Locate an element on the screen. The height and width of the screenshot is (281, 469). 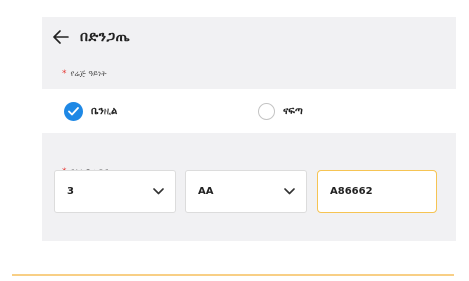
radio-option-diesel: ናፍጣ is located at coordinates (280, 111).